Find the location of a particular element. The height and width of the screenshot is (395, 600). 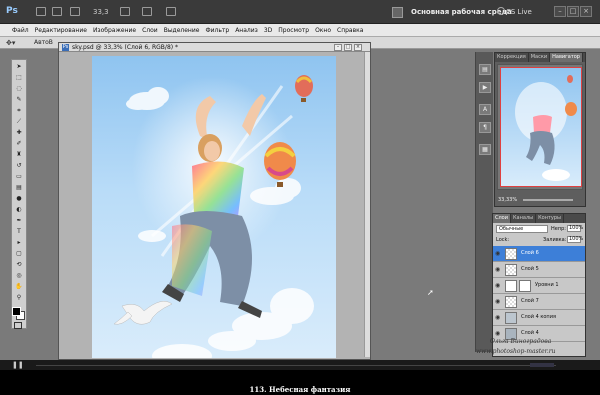

hand-view-icon is located at coordinates (125, 11).